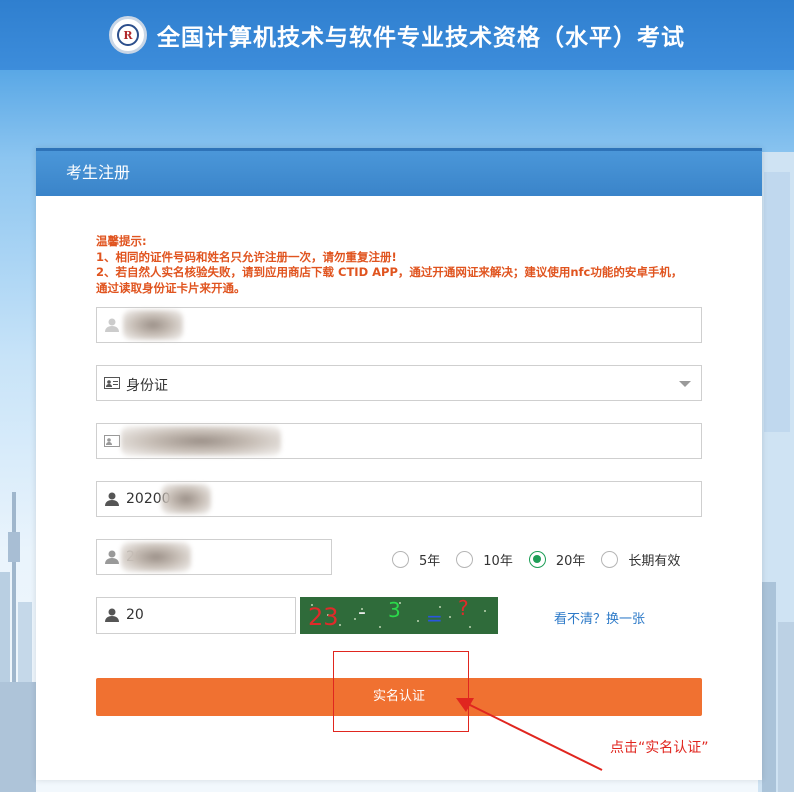 This screenshot has width=794, height=792. I want to click on radio-long-term: 长期有效, so click(640, 559).